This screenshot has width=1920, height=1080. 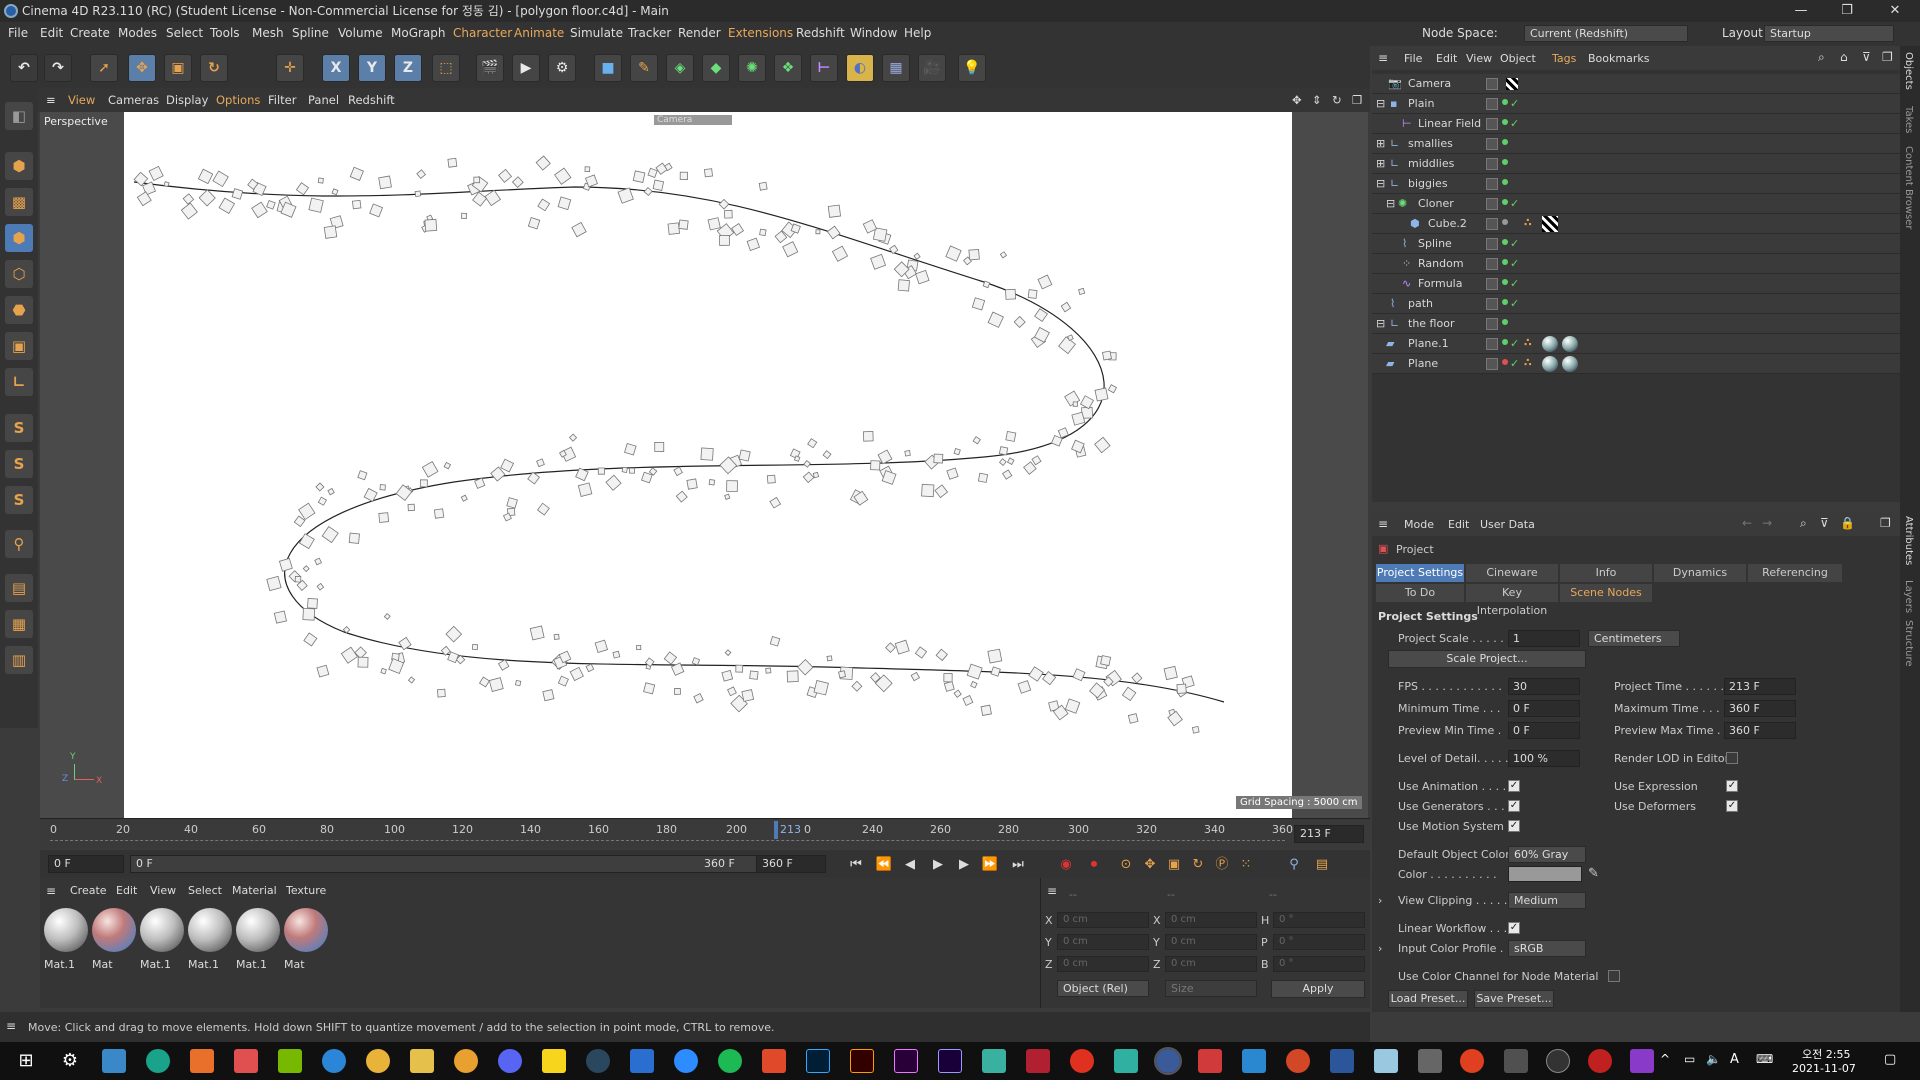 What do you see at coordinates (1824, 1068) in the screenshot?
I see `clock-date: 2021-11-07` at bounding box center [1824, 1068].